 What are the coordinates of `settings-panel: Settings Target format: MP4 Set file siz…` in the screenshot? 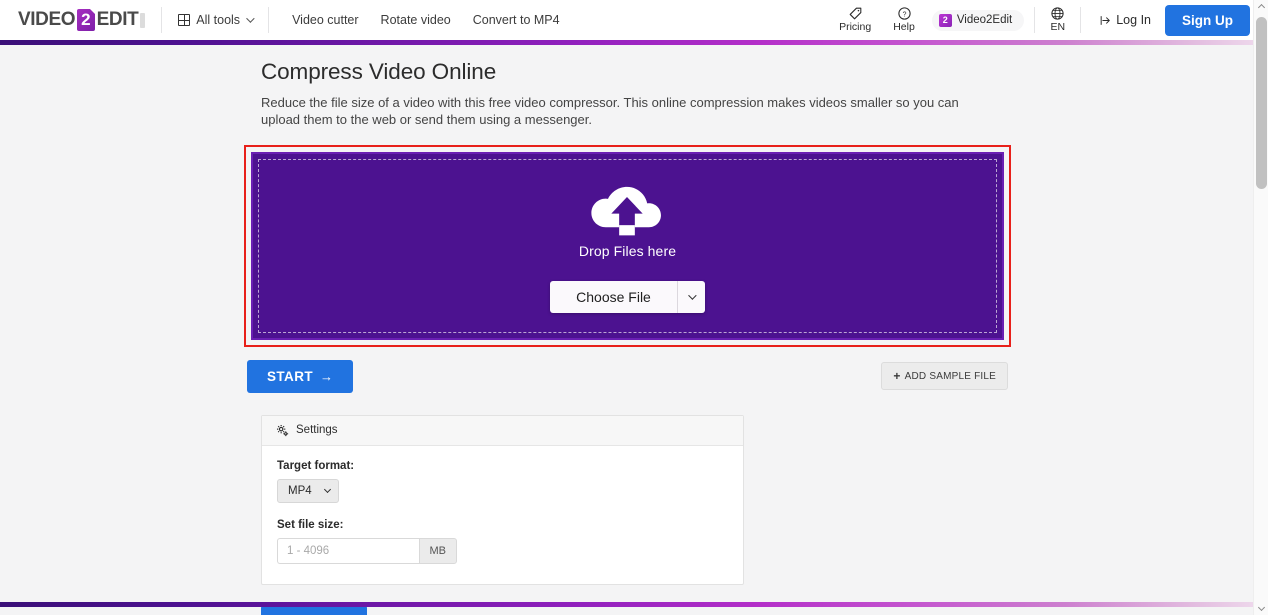 It's located at (502, 499).